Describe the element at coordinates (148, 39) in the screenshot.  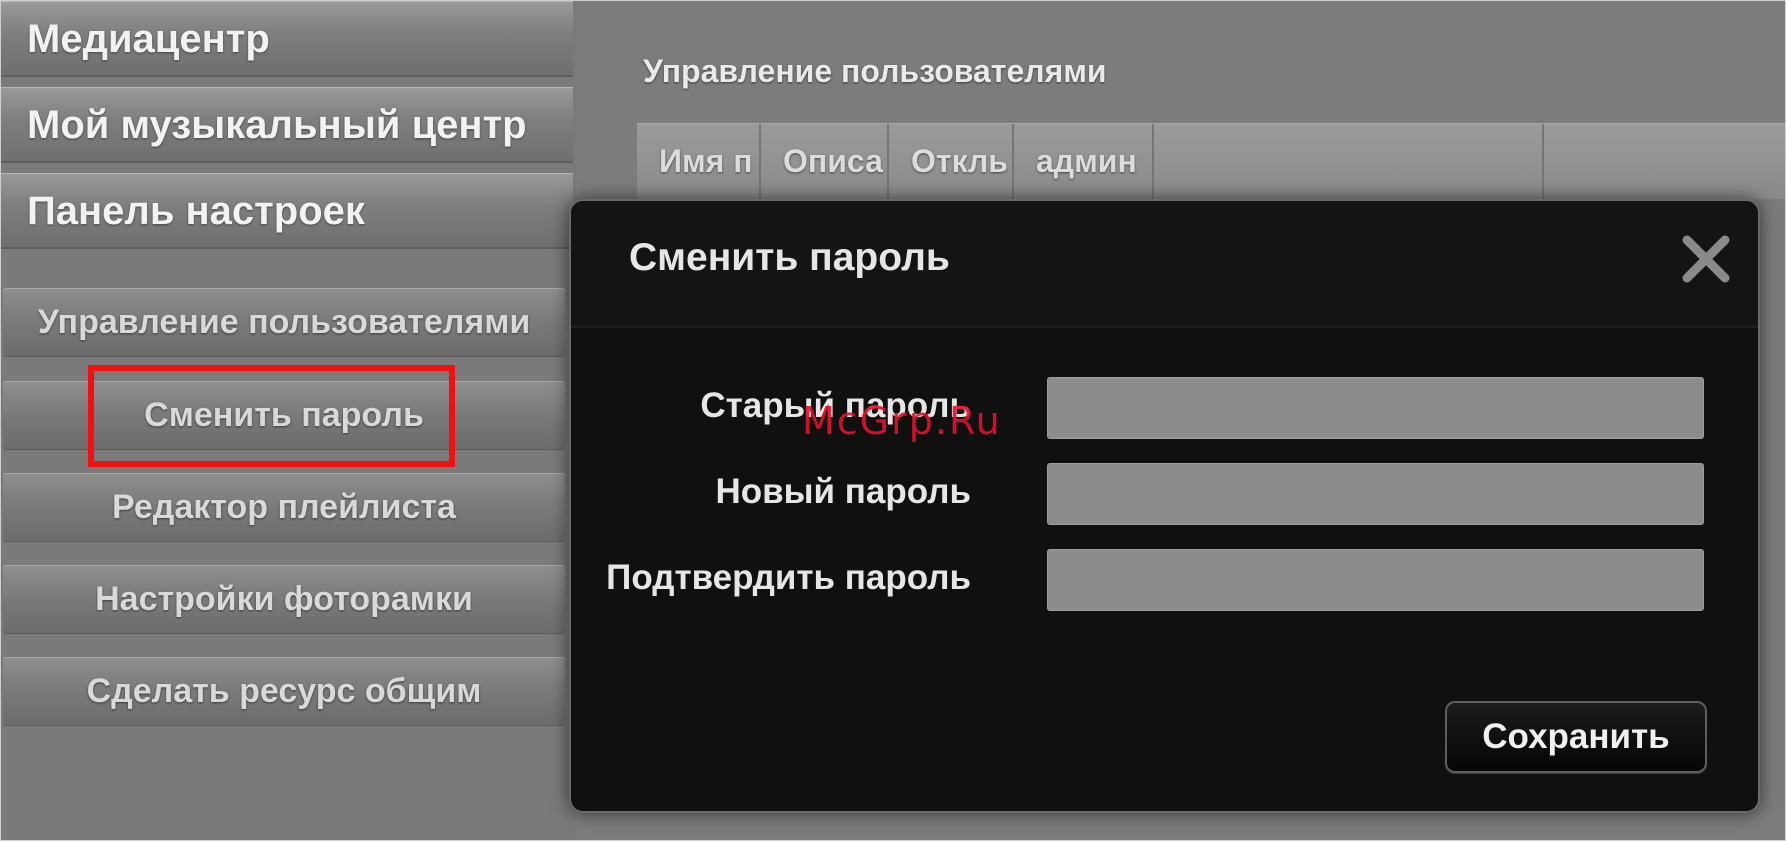
I see `sidebar-item-label: Медиацентр` at that location.